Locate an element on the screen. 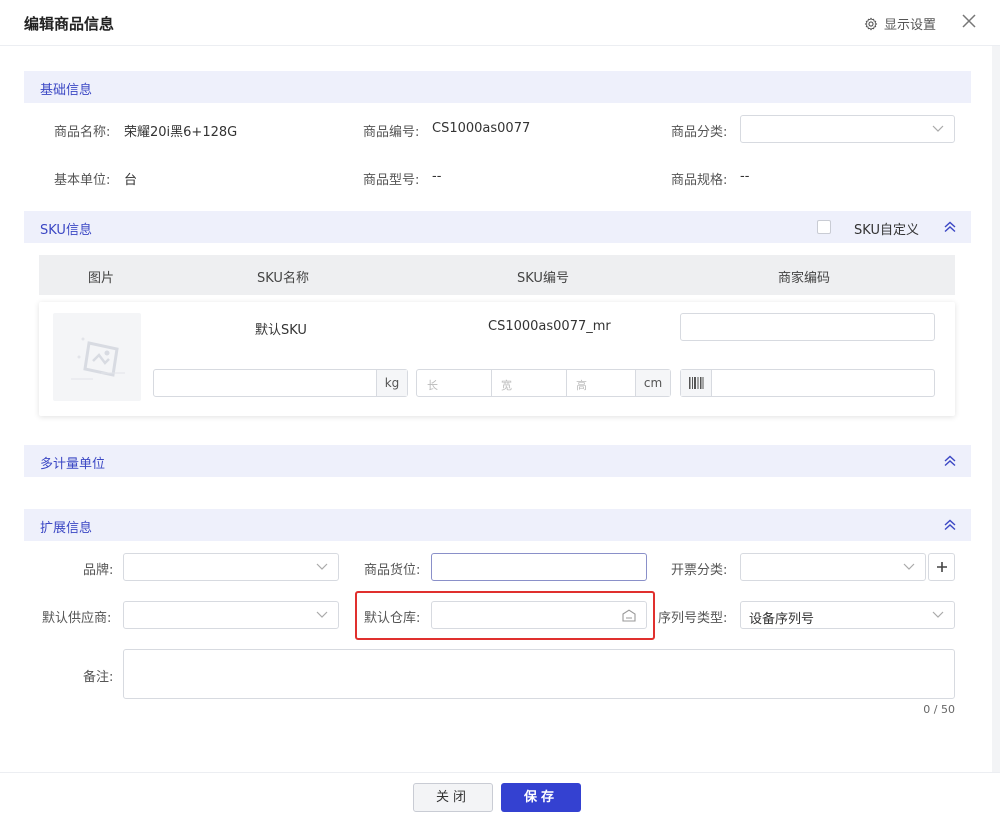 The height and width of the screenshot is (824, 1000). base-unit-value: 台 is located at coordinates (131, 180).